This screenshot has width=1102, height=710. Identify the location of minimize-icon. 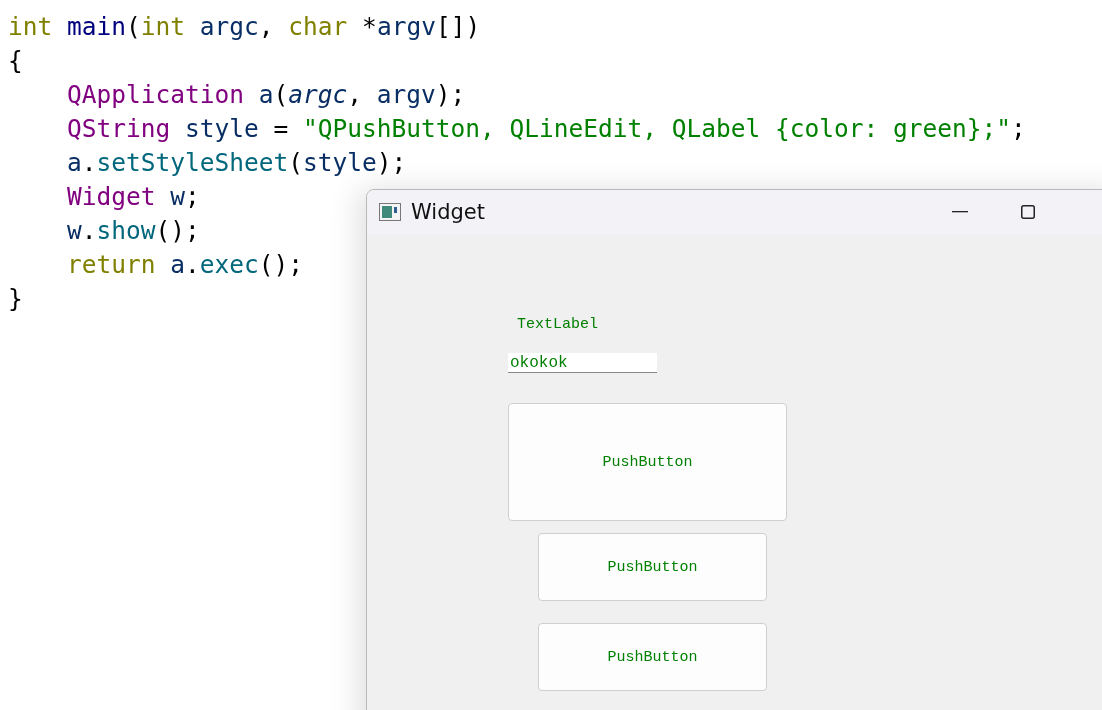
(960, 212).